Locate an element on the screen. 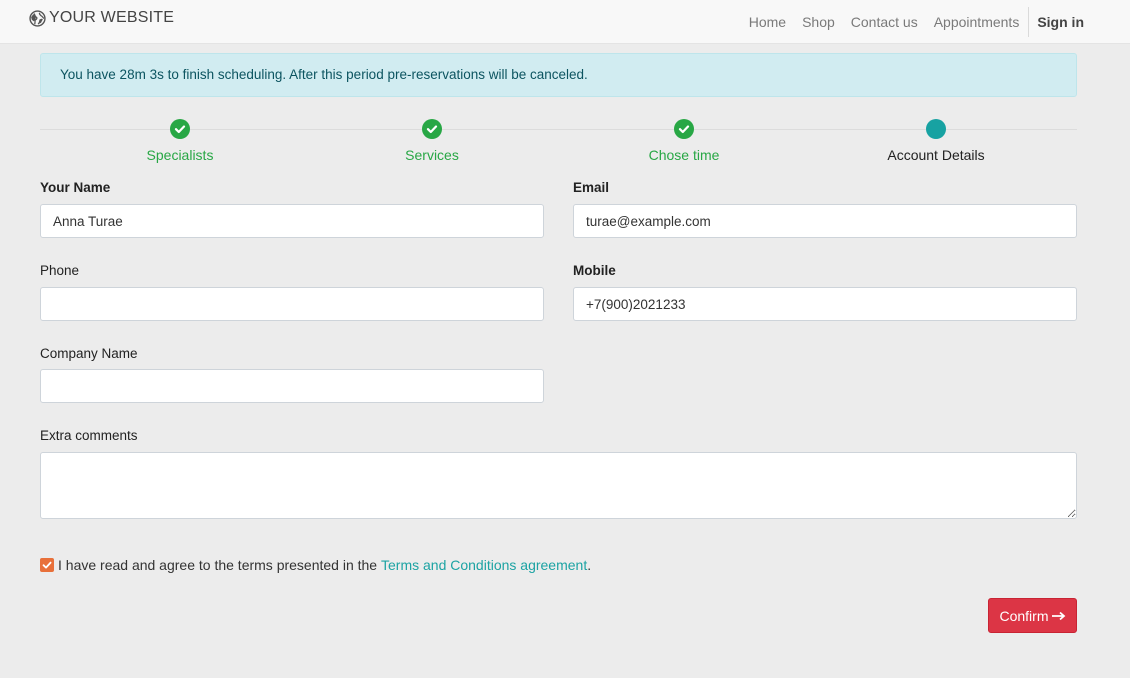 The width and height of the screenshot is (1130, 678). brand-logo: YOUR WEBSITE is located at coordinates (101, 18).